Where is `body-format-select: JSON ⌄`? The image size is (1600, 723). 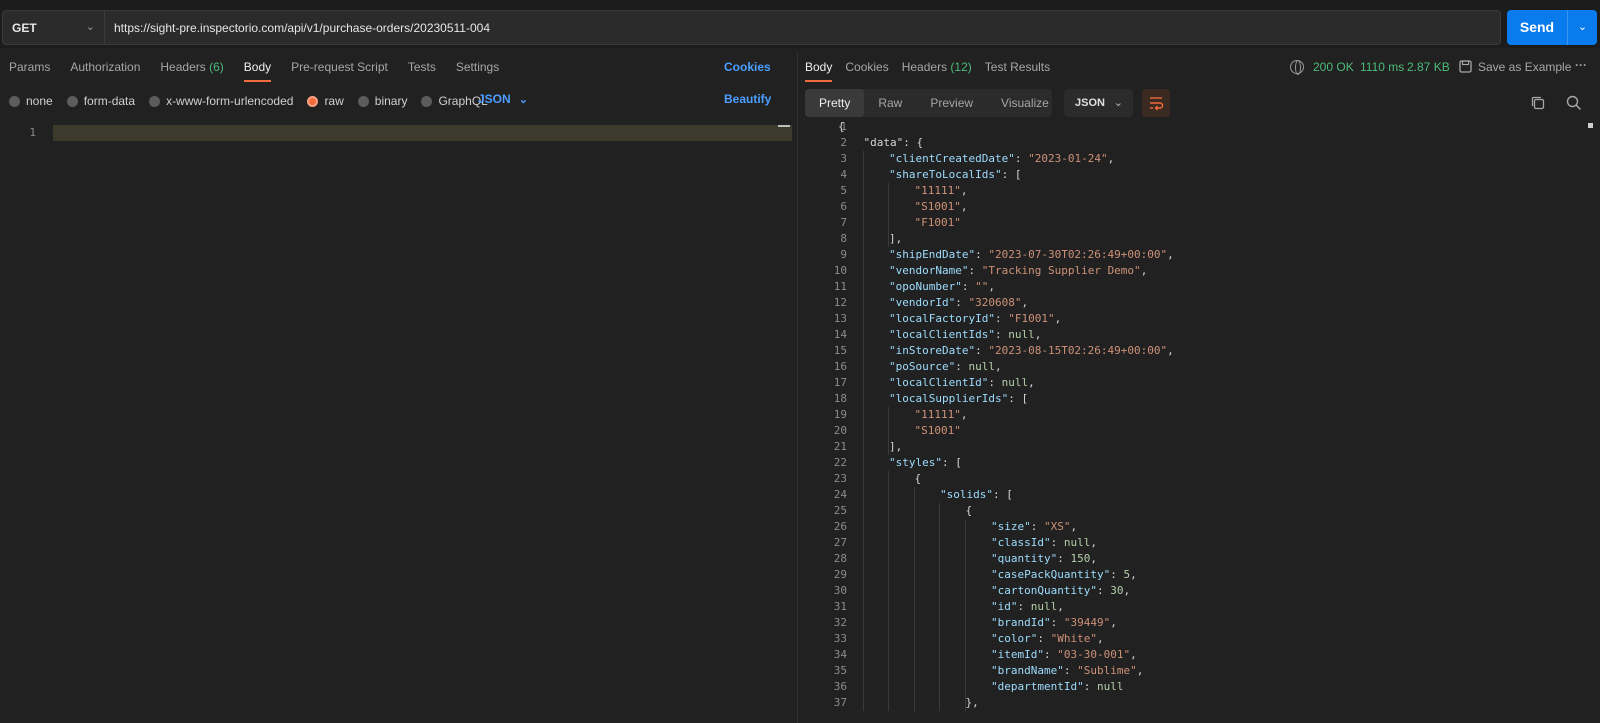 body-format-select: JSON ⌄ is located at coordinates (503, 99).